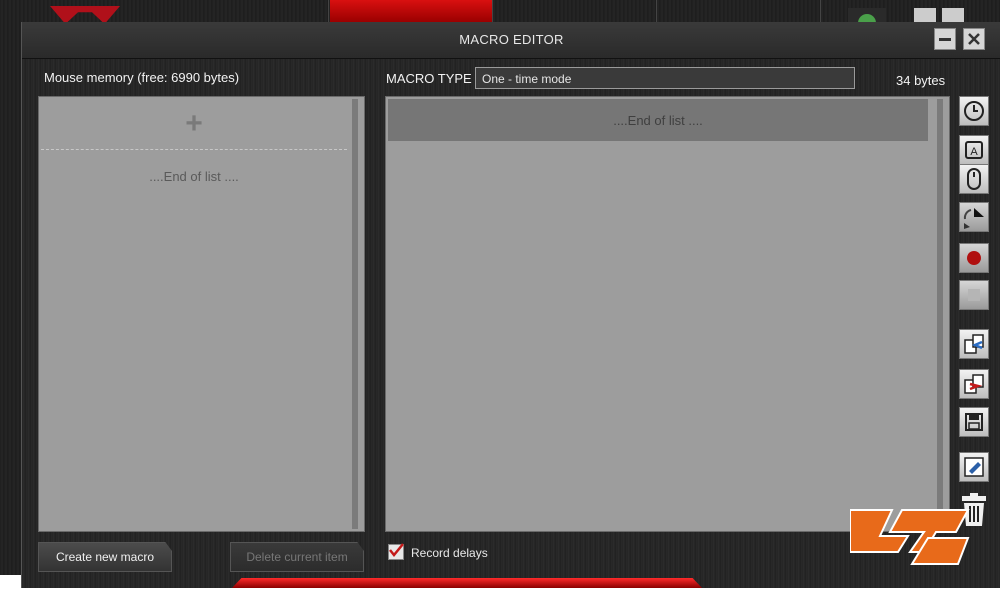 The width and height of the screenshot is (1000, 592). Describe the element at coordinates (105, 557) in the screenshot. I see `create-macro-button: Create new macro` at that location.